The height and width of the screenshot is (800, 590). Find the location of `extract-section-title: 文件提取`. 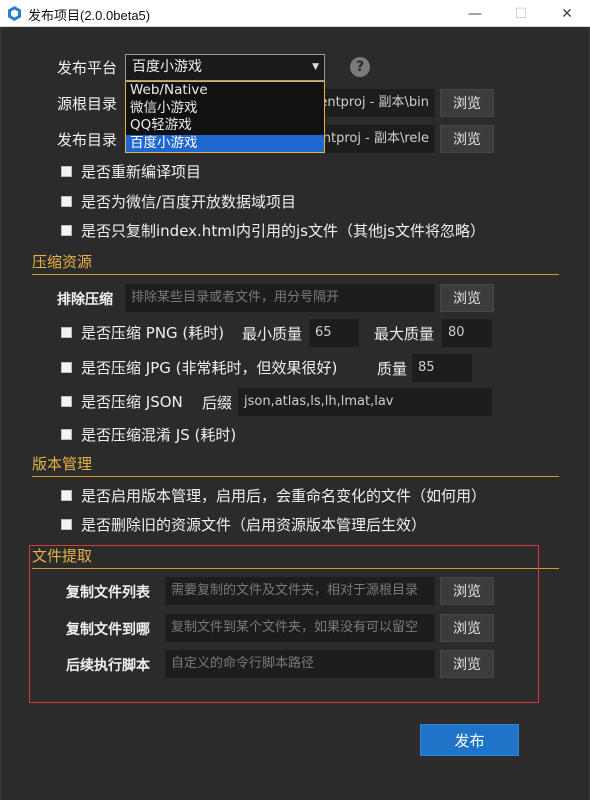

extract-section-title: 文件提取 is located at coordinates (62, 556).